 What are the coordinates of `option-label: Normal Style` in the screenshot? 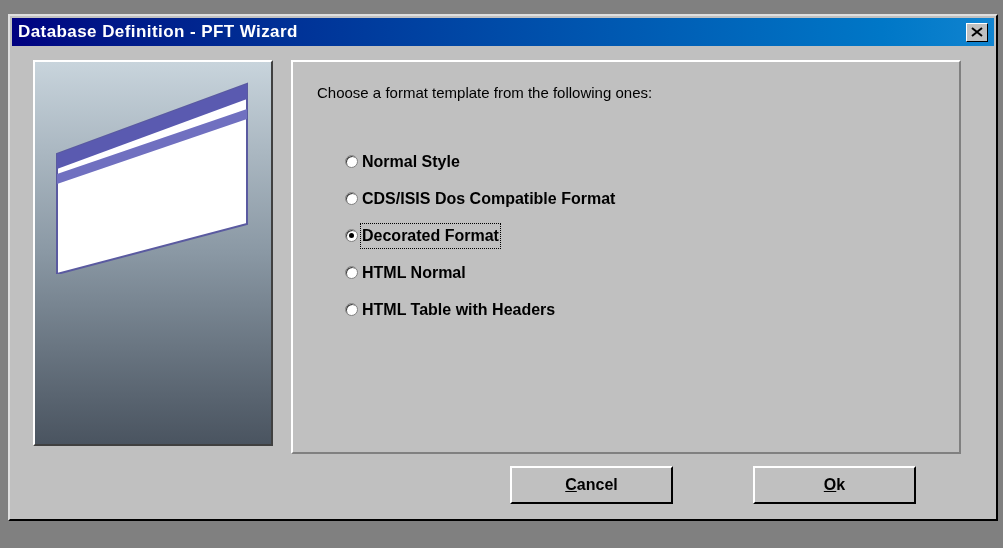 It's located at (411, 161).